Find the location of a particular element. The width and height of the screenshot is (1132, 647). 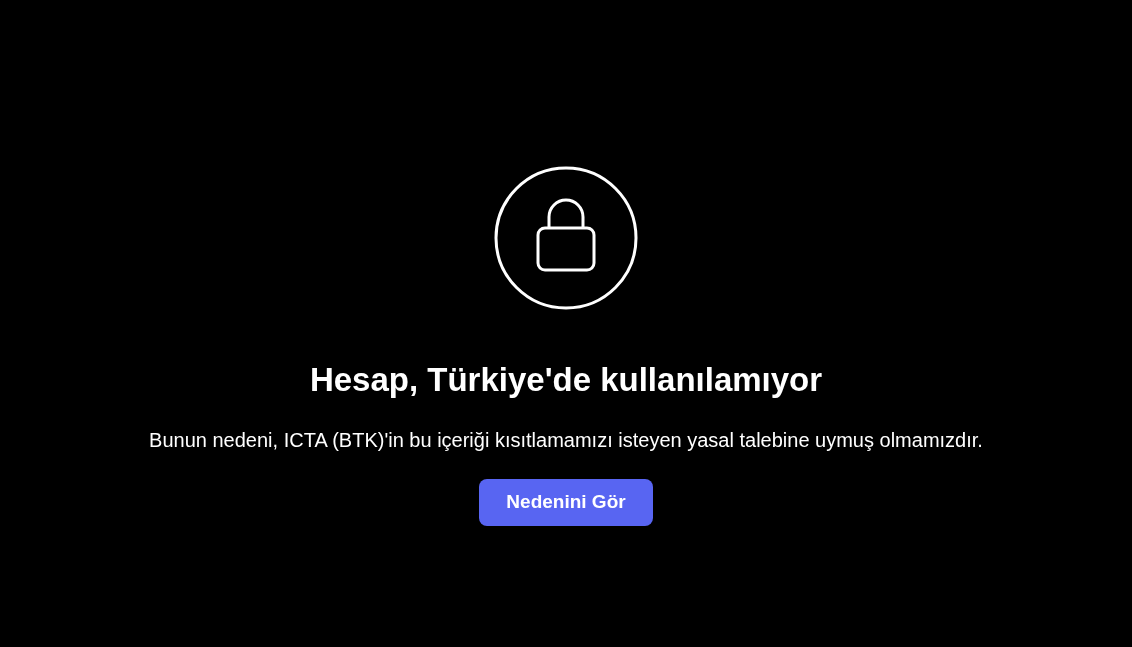

message-text: Bunun nedeni, ICTA (BTK)'in bu içeriği kısıtlamamızı isteyen yasal talebine uymuş olmamızdır. is located at coordinates (566, 440).